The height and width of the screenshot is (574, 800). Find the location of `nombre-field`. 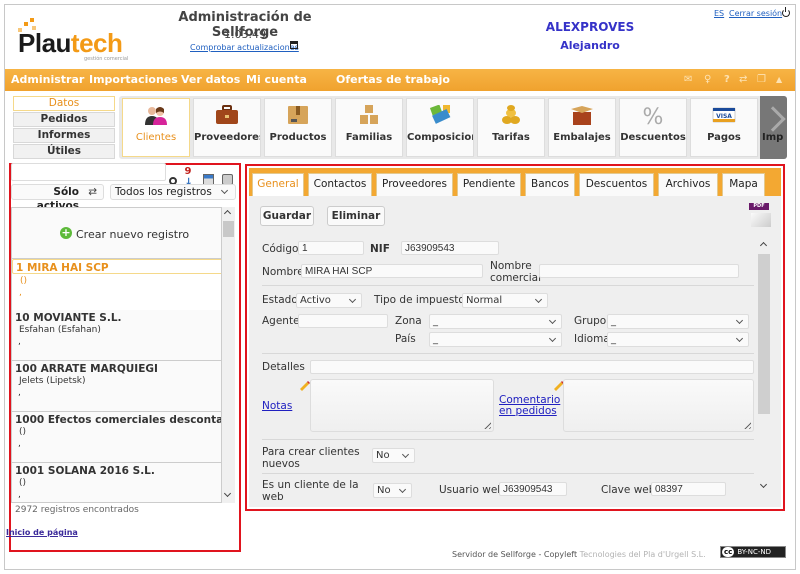

nombre-field is located at coordinates (392, 271).